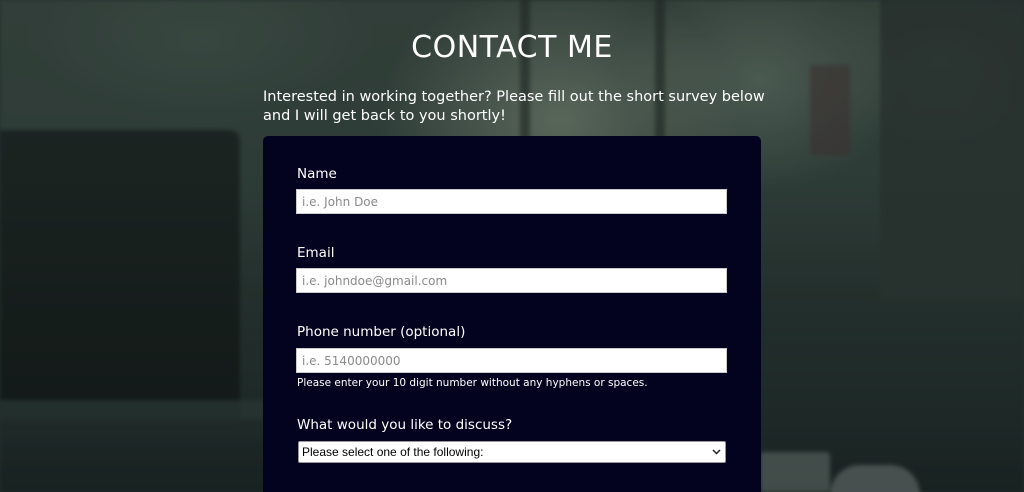  I want to click on topic-label: What would you like to discuss?, so click(405, 425).